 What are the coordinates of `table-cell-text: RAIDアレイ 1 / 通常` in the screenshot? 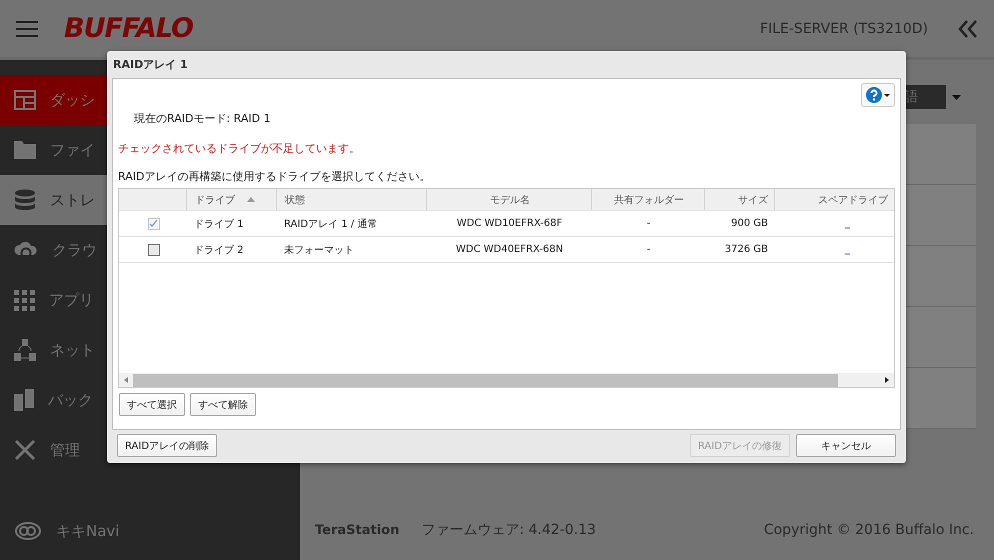 It's located at (331, 224).